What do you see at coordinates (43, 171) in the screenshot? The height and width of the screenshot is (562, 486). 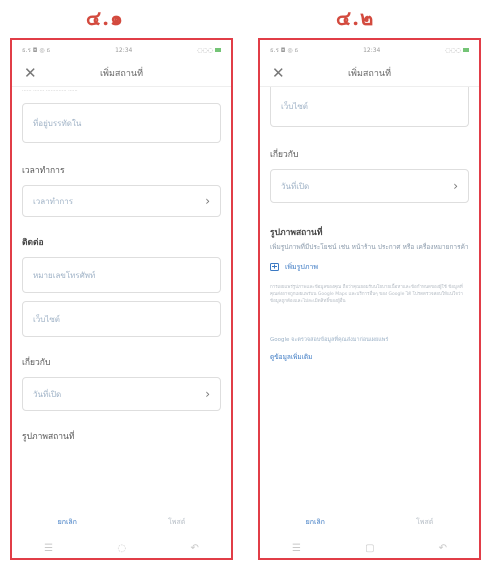 I see `opening-hours-label: เวลาทำการ` at bounding box center [43, 171].